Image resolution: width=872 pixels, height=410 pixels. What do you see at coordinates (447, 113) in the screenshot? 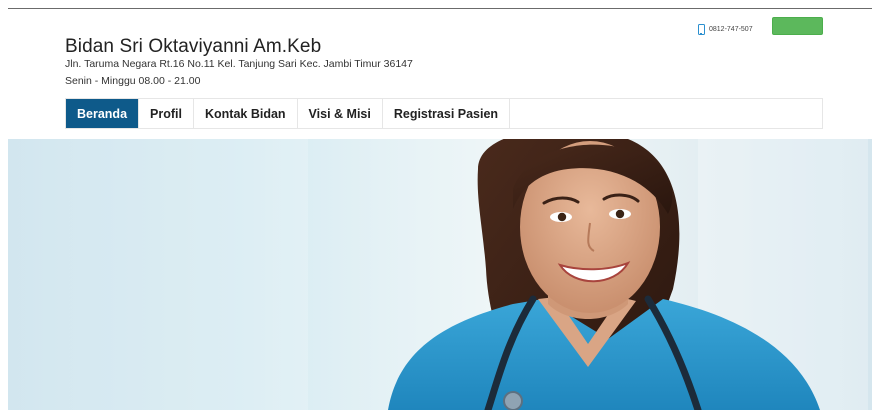
I see `nav-item-registrasi-pasien: Registrasi Pasien` at bounding box center [447, 113].